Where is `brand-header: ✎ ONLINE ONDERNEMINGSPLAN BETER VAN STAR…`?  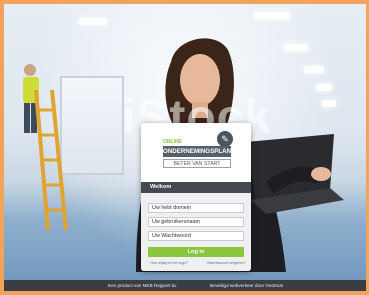
brand-header: ✎ ONLINE ONDERNEMINGSPLAN BETER VAN STAR… is located at coordinates (196, 151).